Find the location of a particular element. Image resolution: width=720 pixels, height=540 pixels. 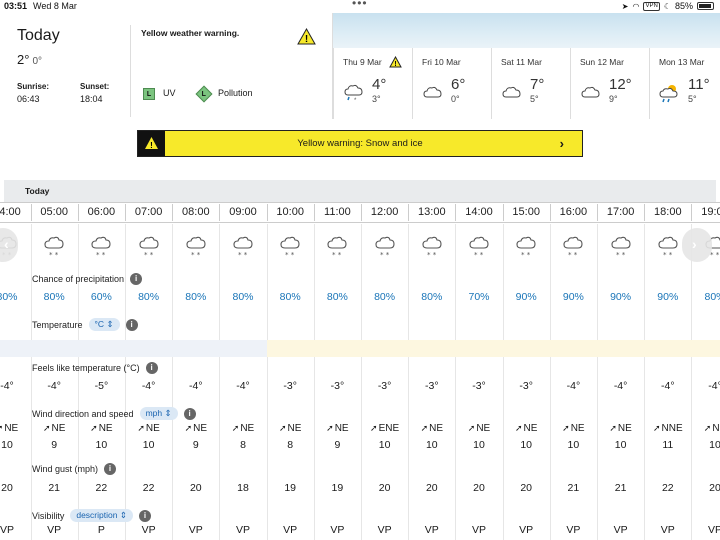

temp-unit-select: °C ⇕ is located at coordinates (104, 324).